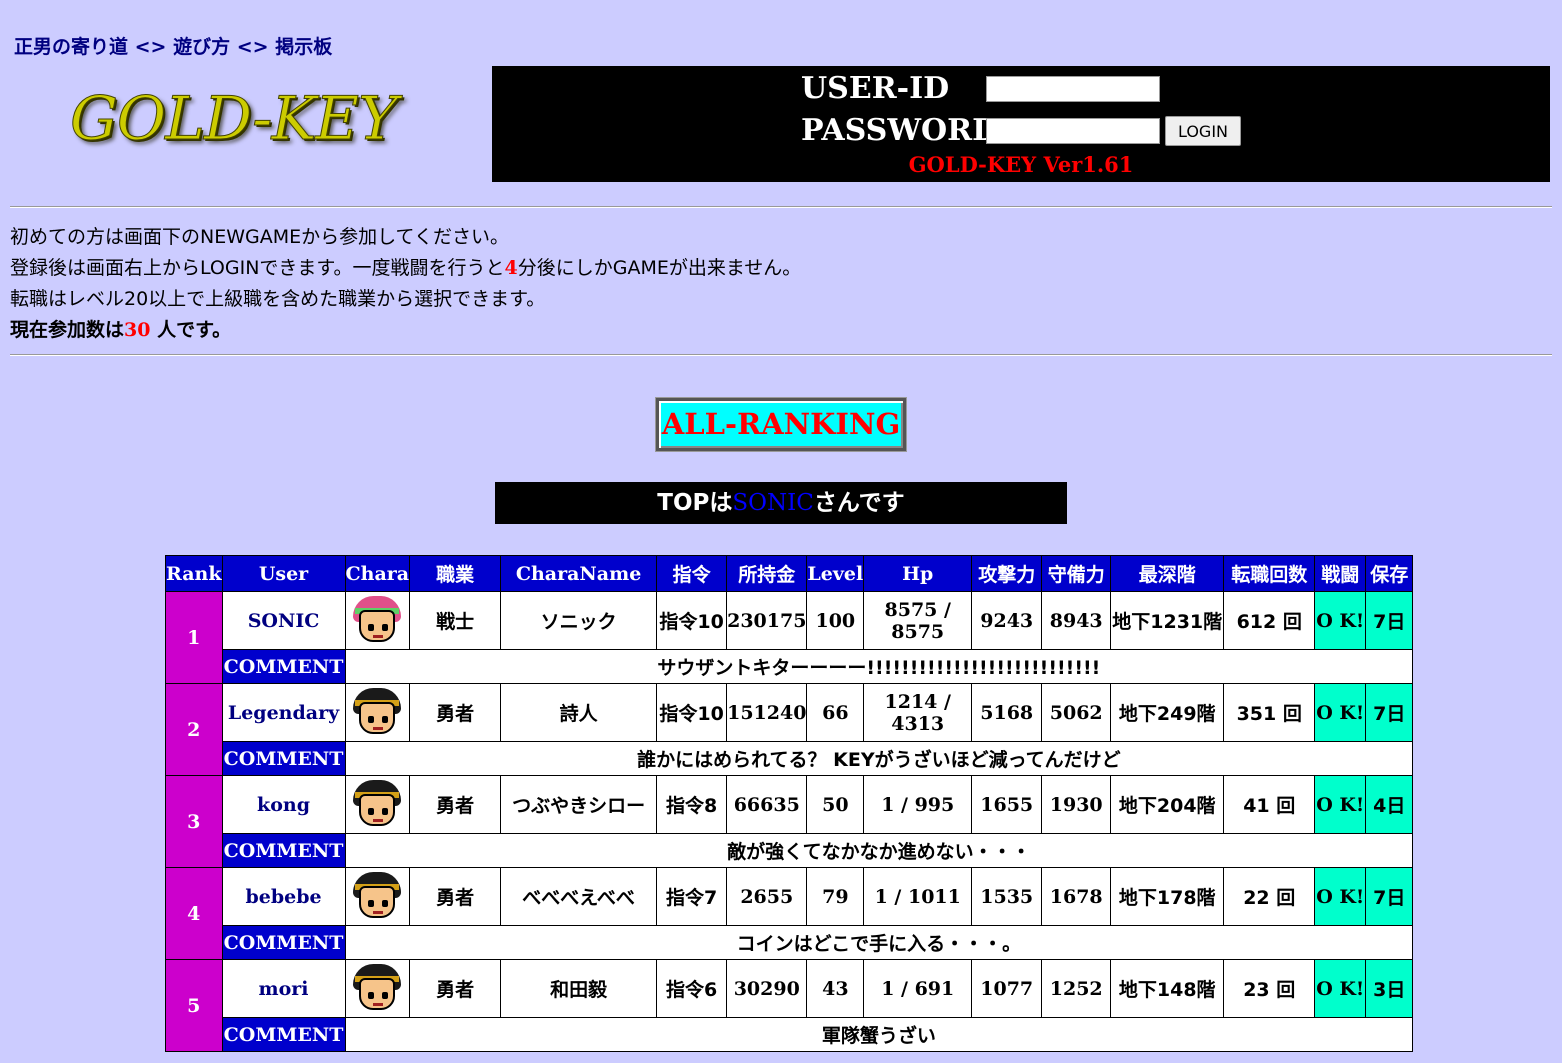  Describe the element at coordinates (1167, 620) in the screenshot. I see `floor-cell: 地下1231階` at that location.